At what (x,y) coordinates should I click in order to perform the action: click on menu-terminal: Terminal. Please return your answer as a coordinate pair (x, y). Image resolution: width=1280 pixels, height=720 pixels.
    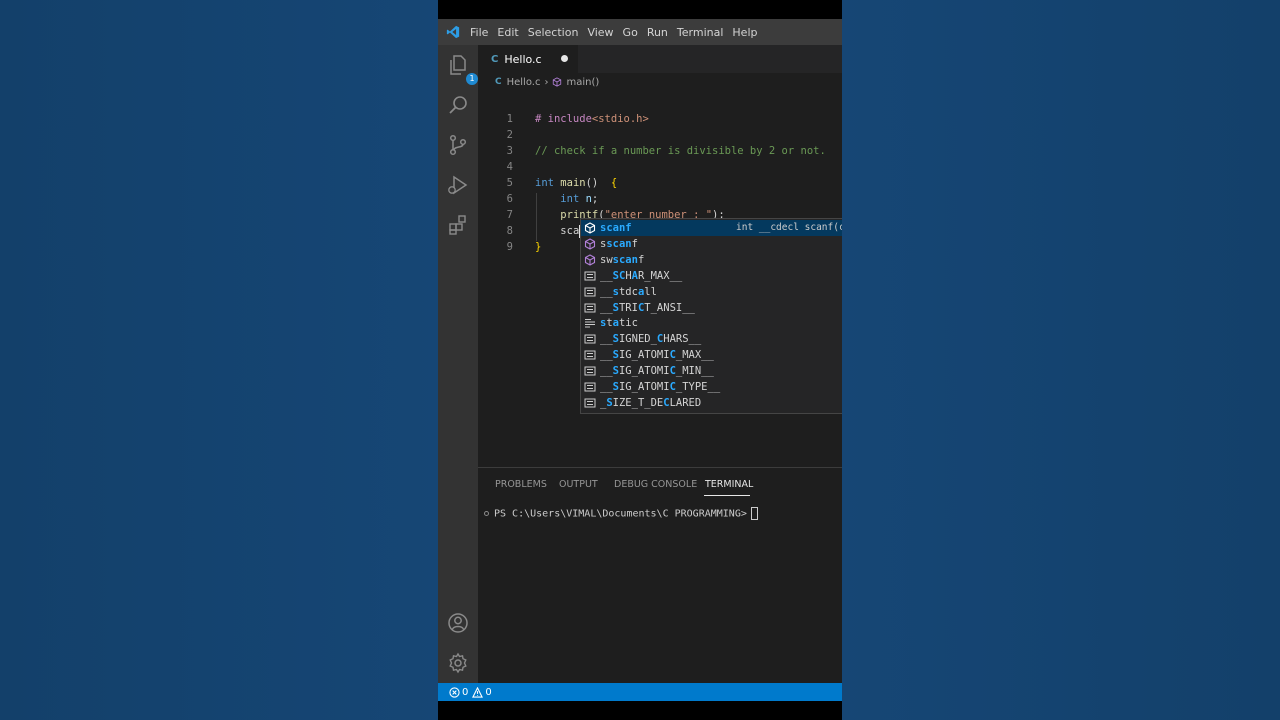
    Looking at the image, I should click on (704, 32).